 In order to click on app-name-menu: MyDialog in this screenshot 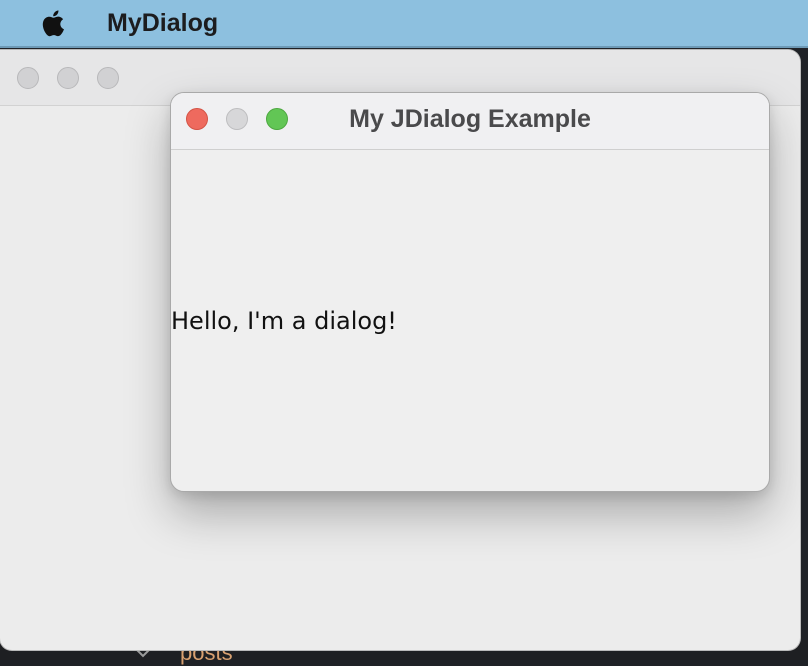, I will do `click(162, 23)`.